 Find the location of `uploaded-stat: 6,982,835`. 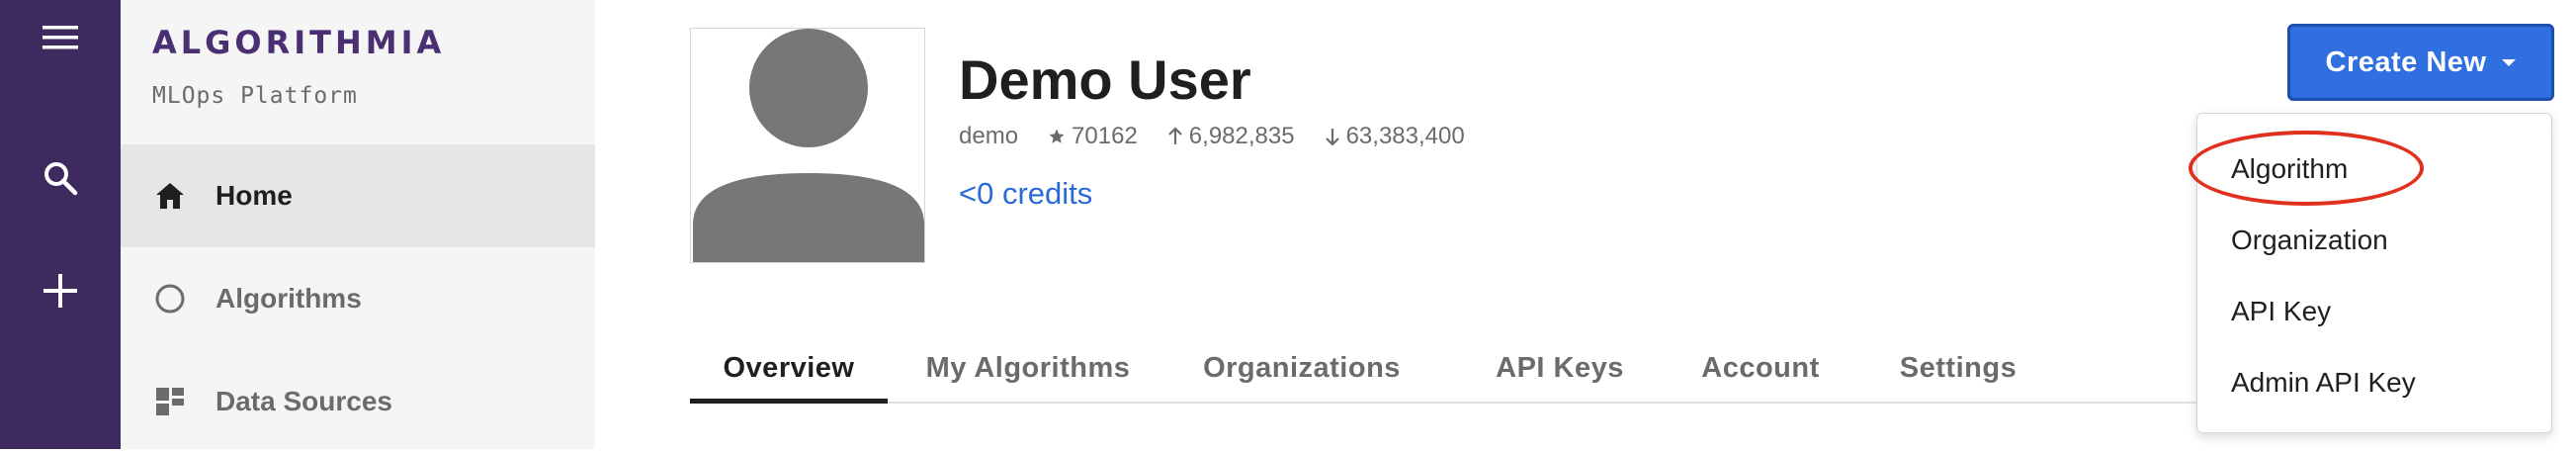

uploaded-stat: 6,982,835 is located at coordinates (1231, 136).